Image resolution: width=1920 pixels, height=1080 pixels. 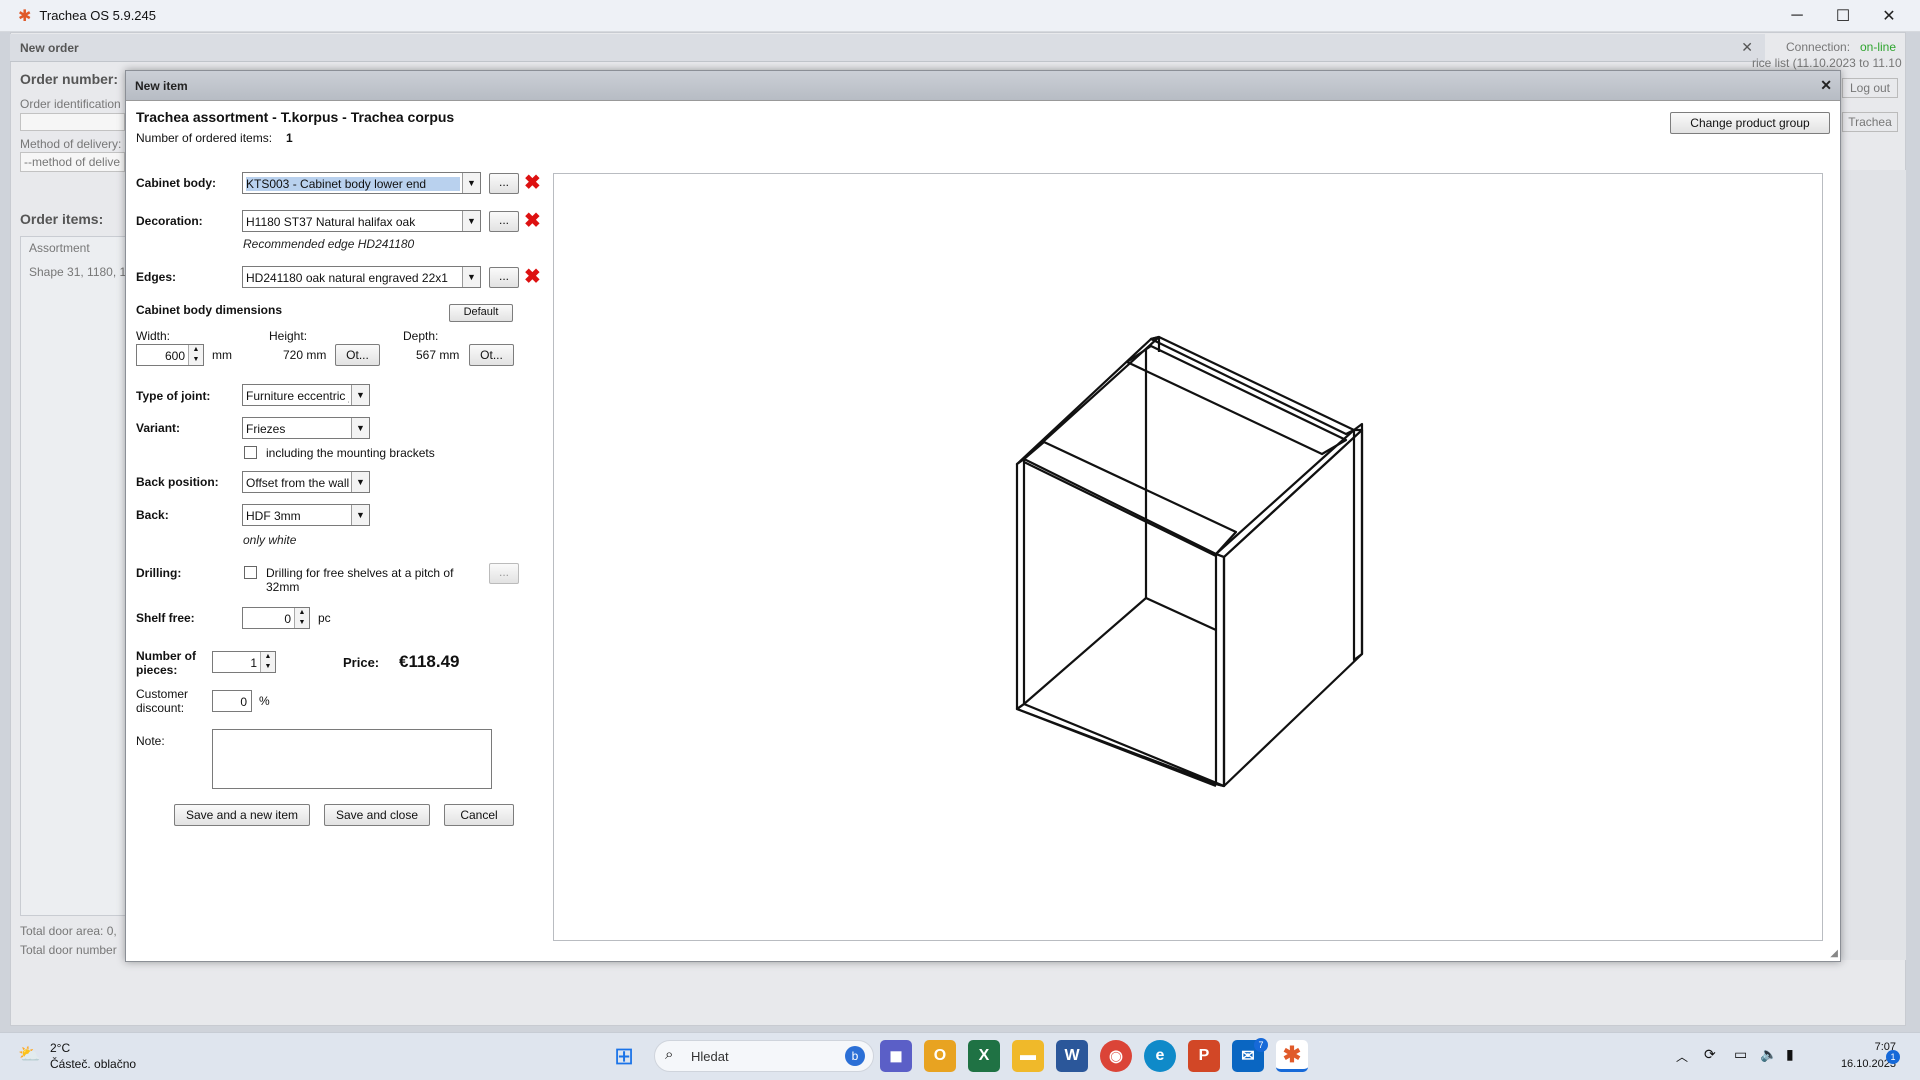 I want to click on delivery-method-select: --method of delive, so click(x=72, y=162).